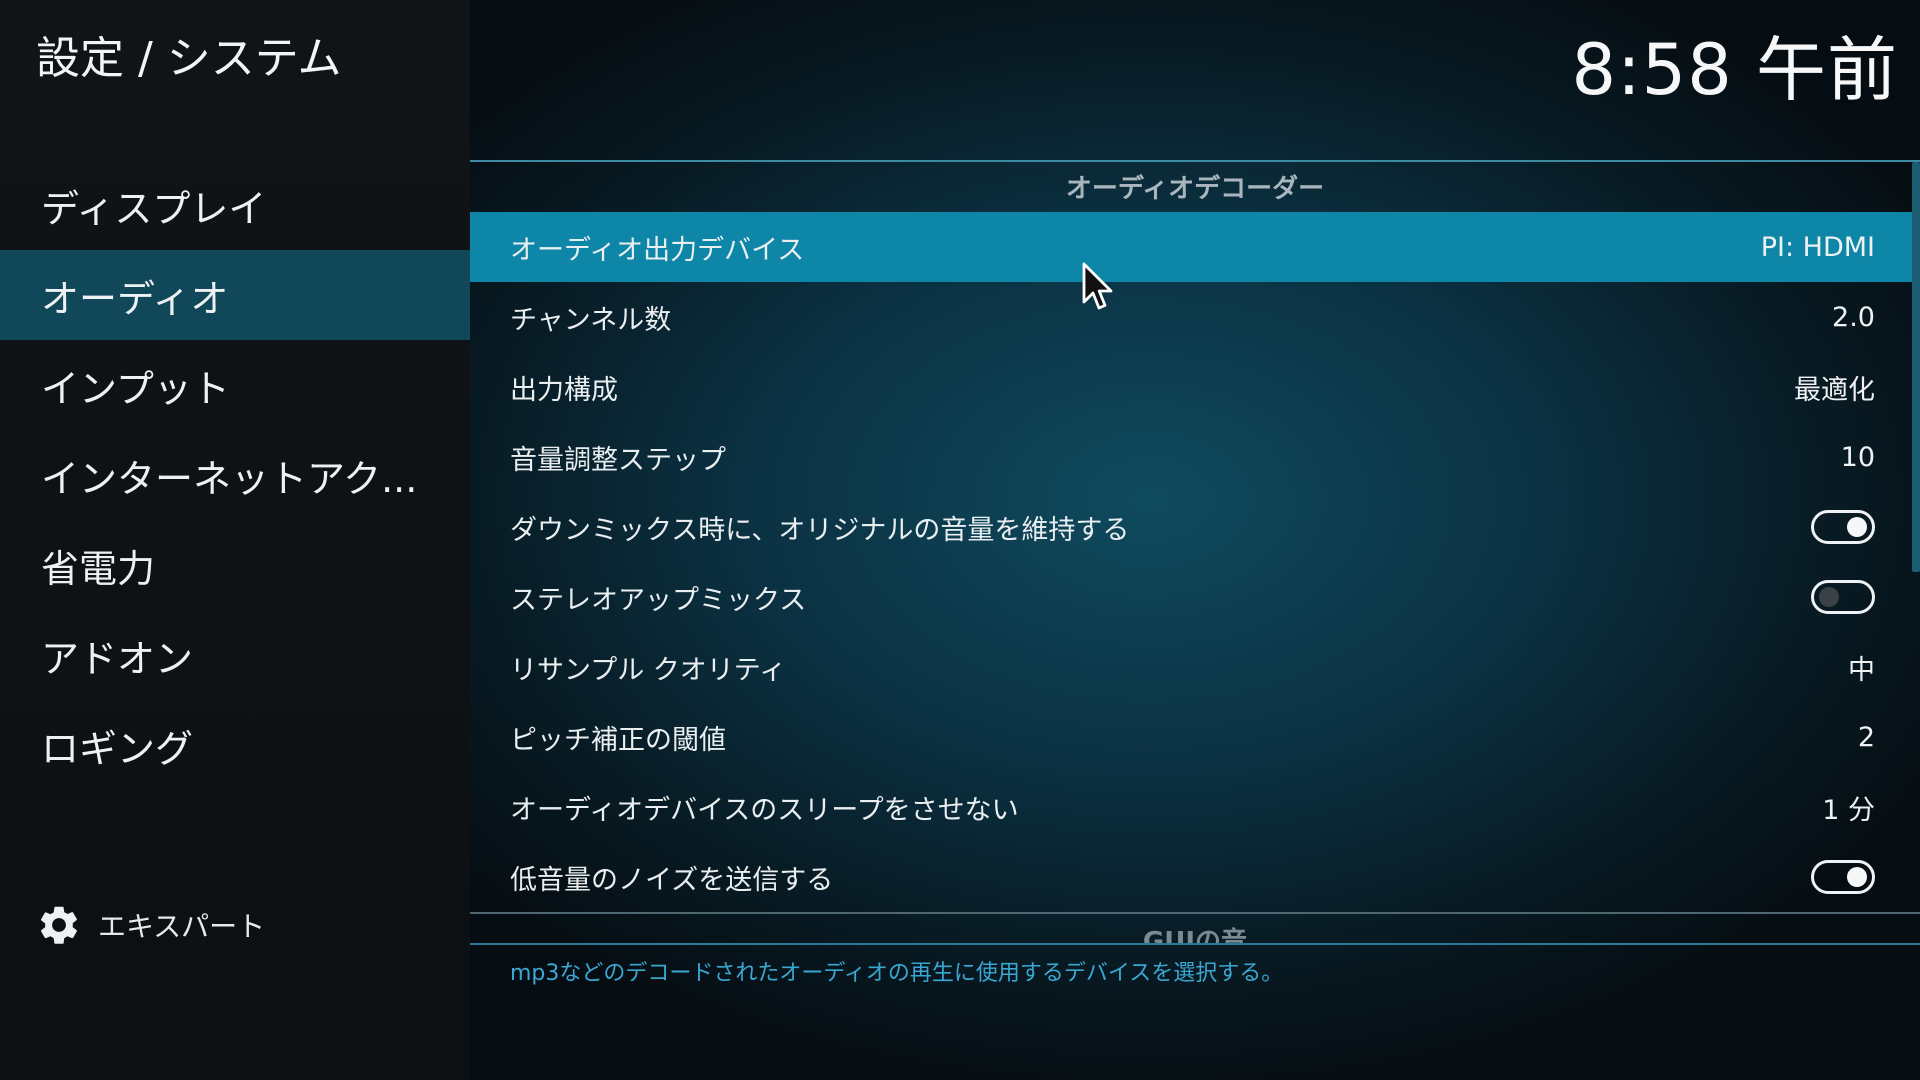 The image size is (1920, 1080). I want to click on next-group-header: GUIの音, so click(1195, 935).